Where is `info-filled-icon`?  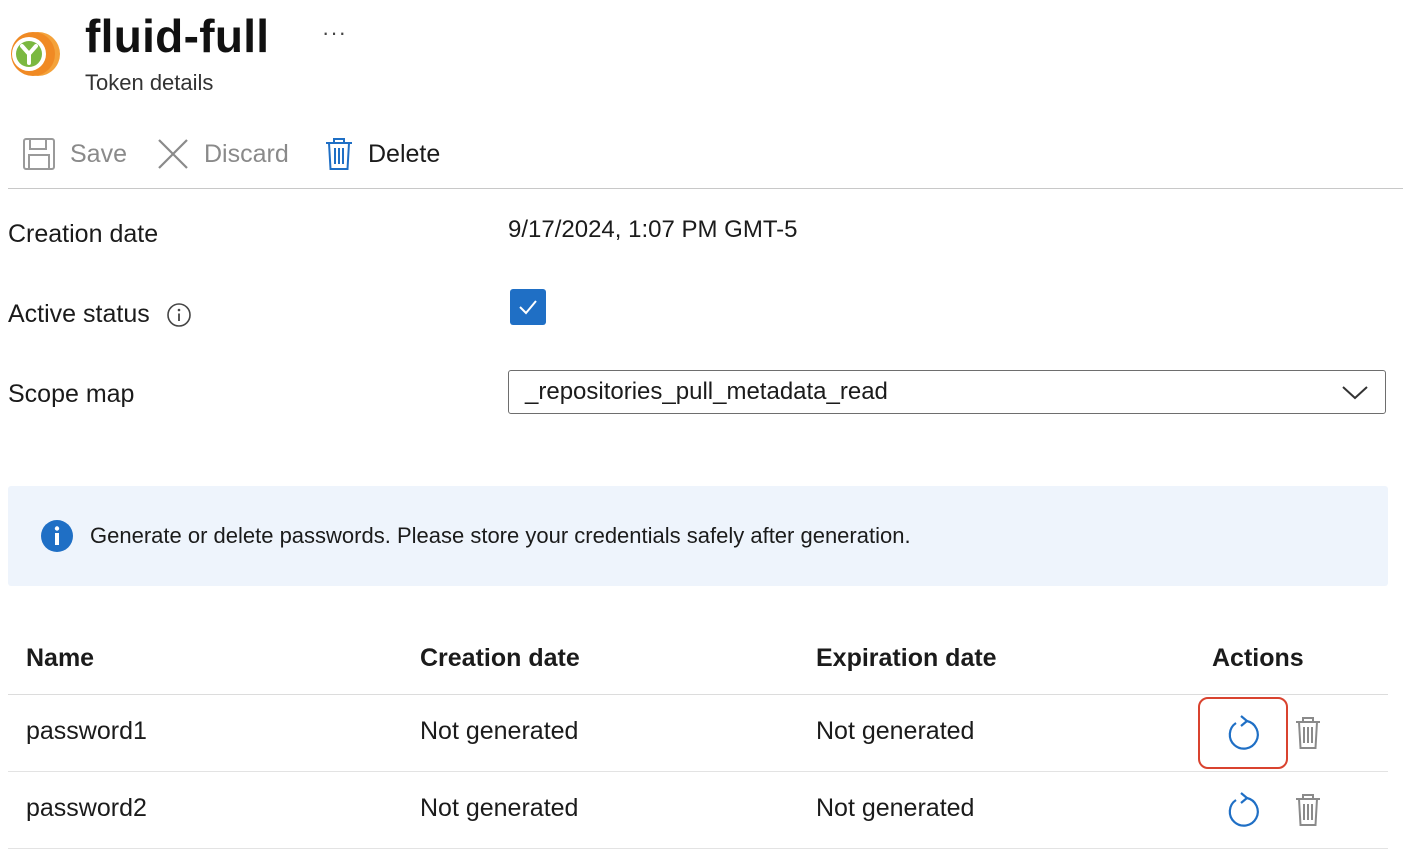
info-filled-icon is located at coordinates (57, 536).